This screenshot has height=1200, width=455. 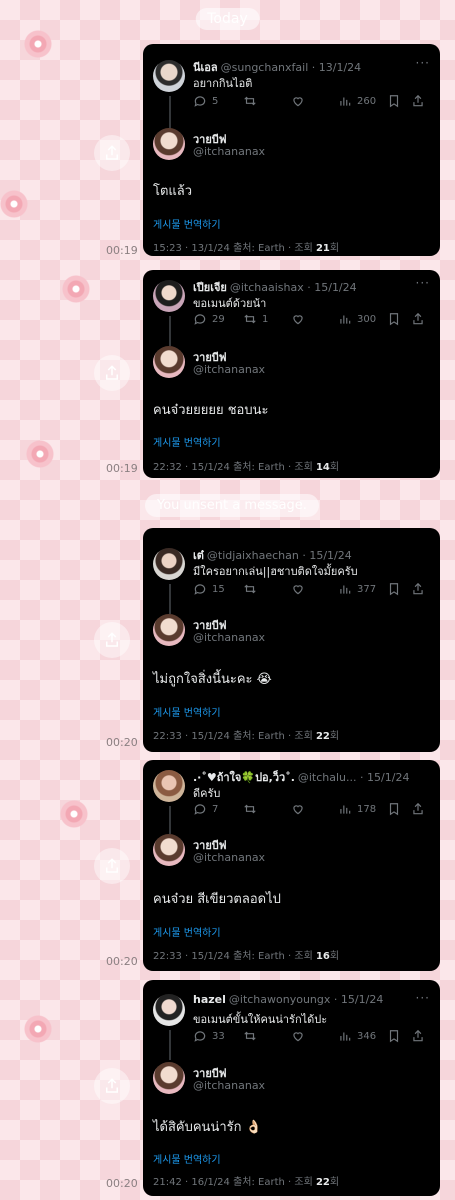 What do you see at coordinates (209, 1036) in the screenshot?
I see `reply-button: 33` at bounding box center [209, 1036].